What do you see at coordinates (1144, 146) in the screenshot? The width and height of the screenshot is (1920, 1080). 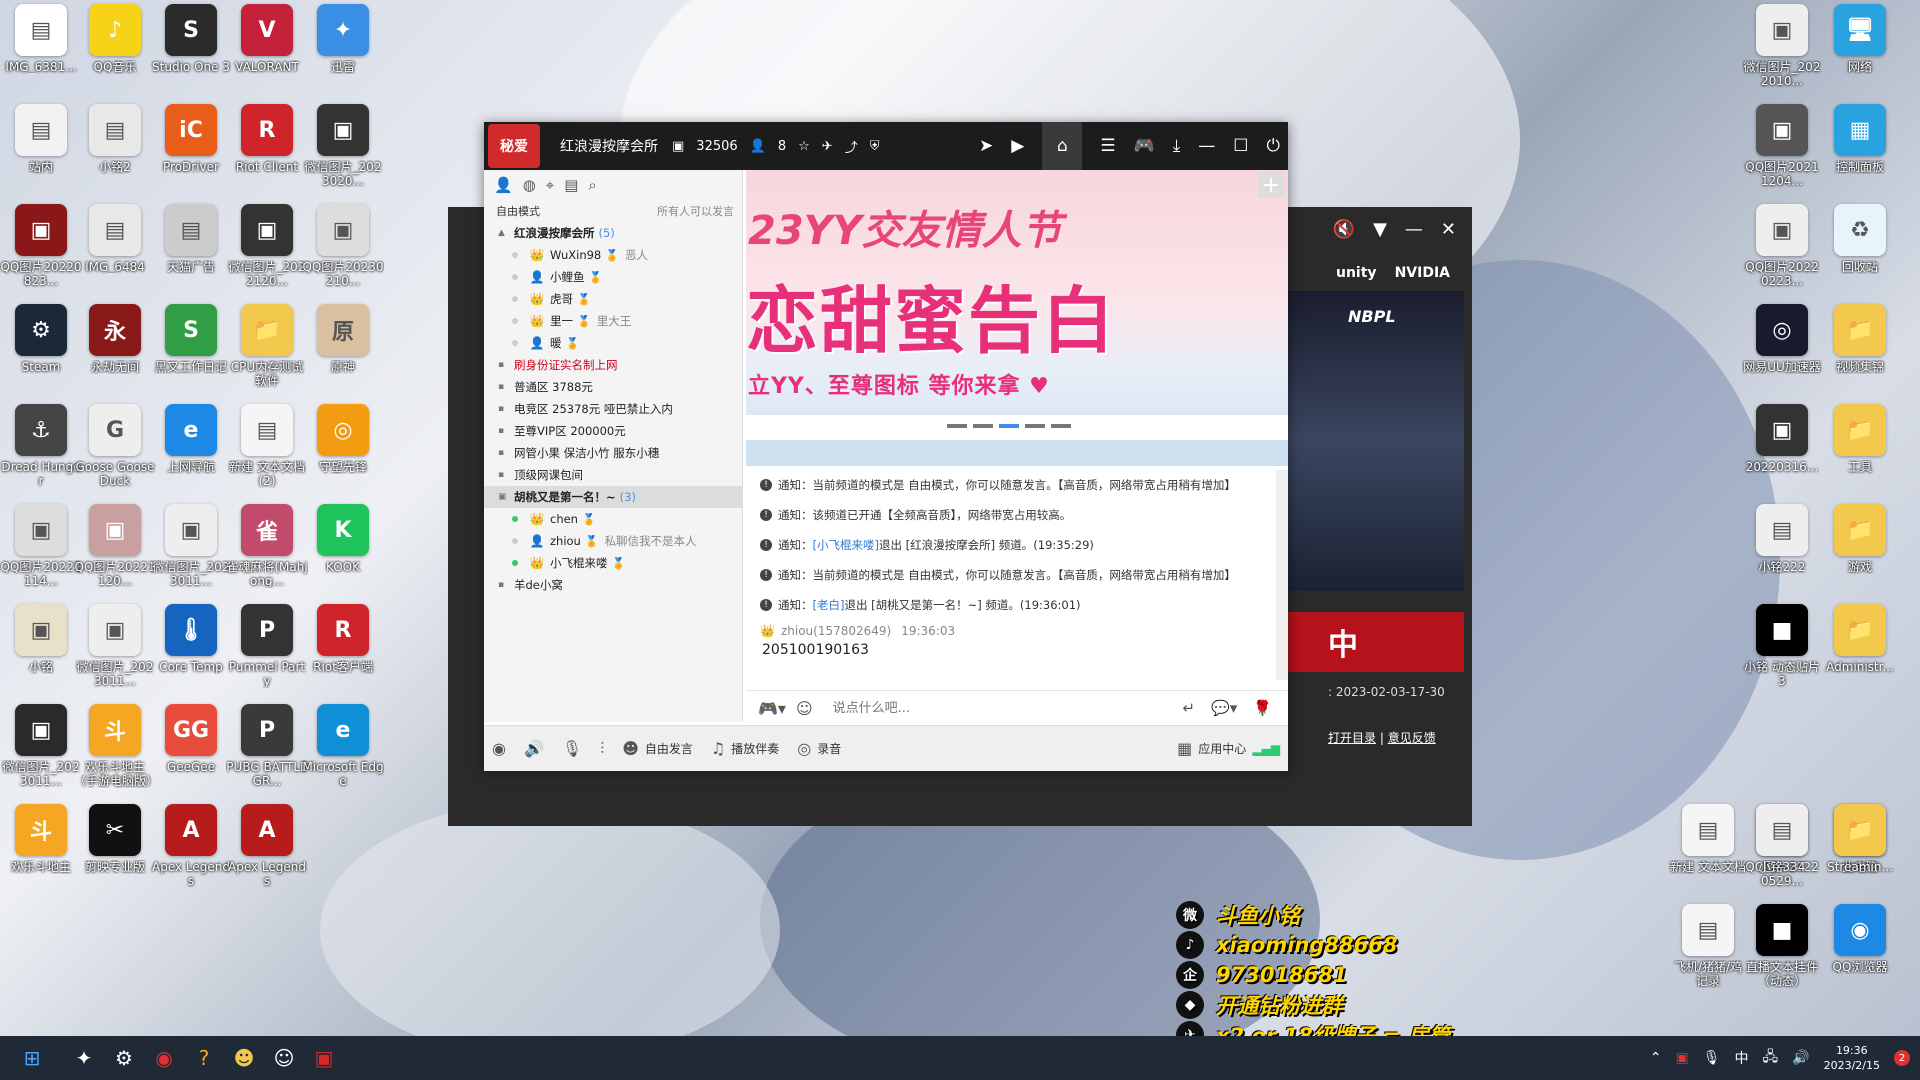 I see `gamepad-icon: 🎮` at bounding box center [1144, 146].